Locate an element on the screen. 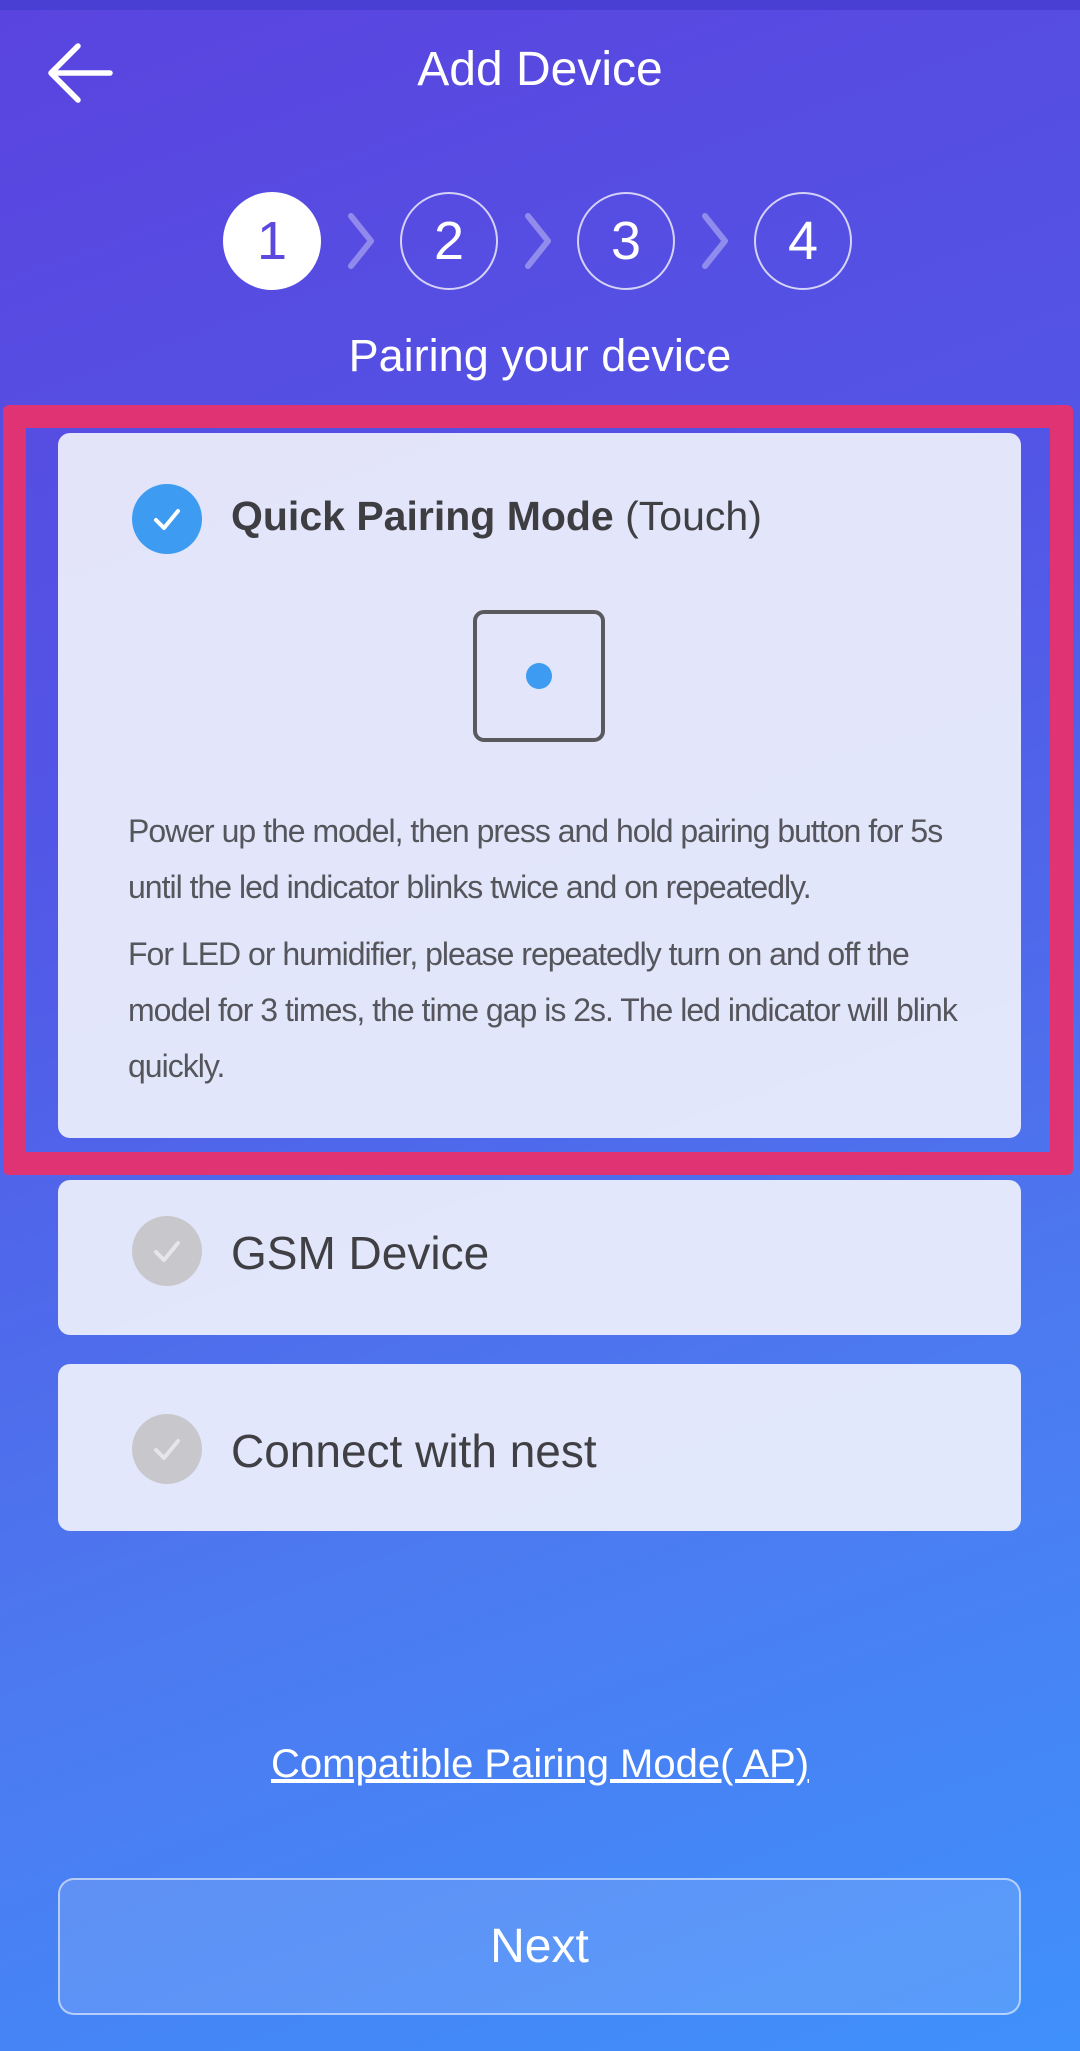 This screenshot has height=2051, width=1080. status-strip is located at coordinates (540, 5).